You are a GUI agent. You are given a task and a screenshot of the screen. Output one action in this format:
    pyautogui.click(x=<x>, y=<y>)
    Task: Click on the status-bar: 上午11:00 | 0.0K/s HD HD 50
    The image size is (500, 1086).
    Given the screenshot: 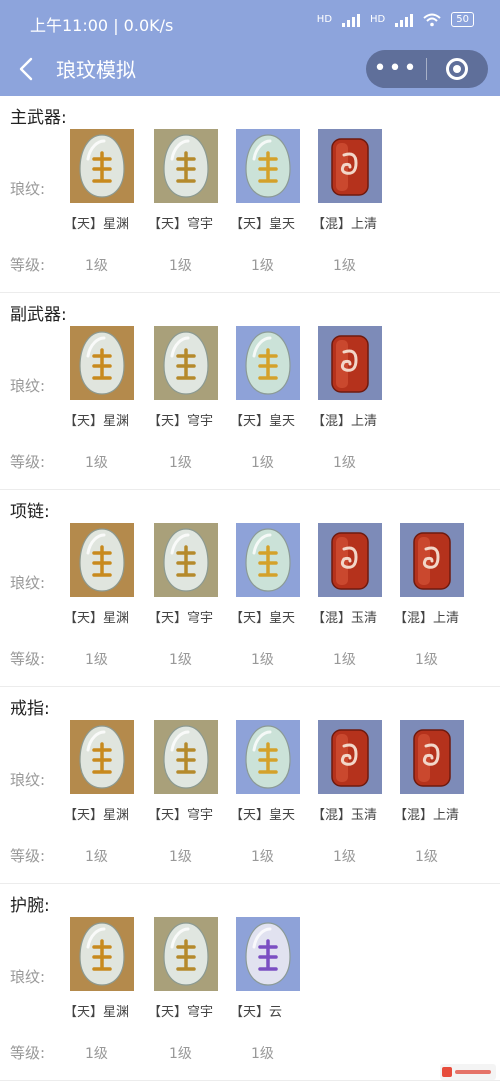 What is the action you would take?
    pyautogui.click(x=250, y=22)
    